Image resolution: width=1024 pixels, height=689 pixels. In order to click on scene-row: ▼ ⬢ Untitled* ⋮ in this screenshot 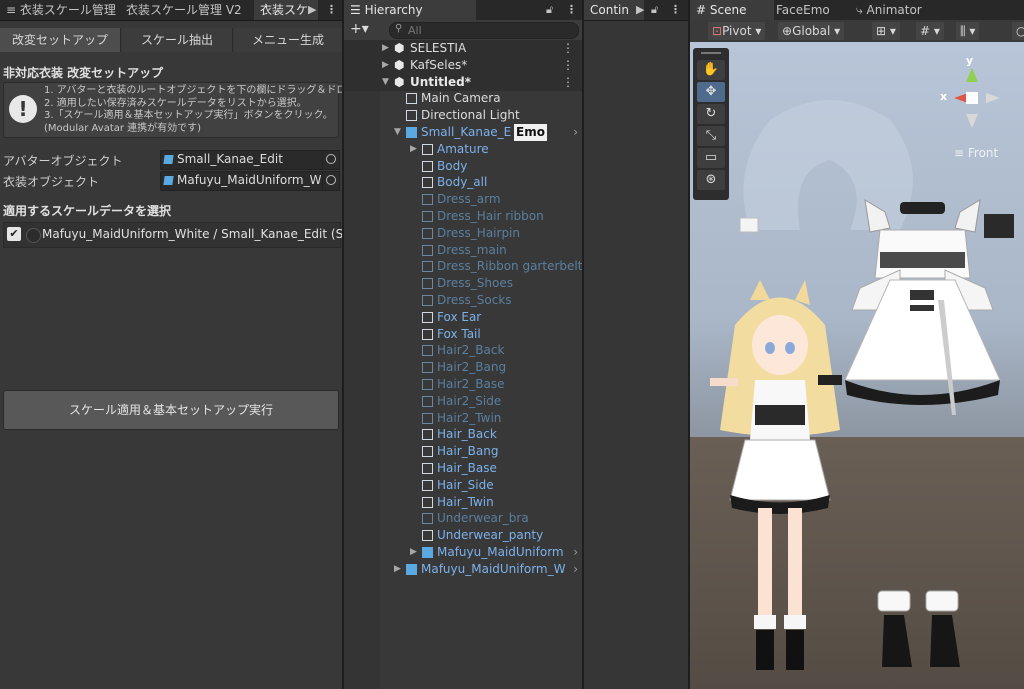, I will do `click(463, 82)`.